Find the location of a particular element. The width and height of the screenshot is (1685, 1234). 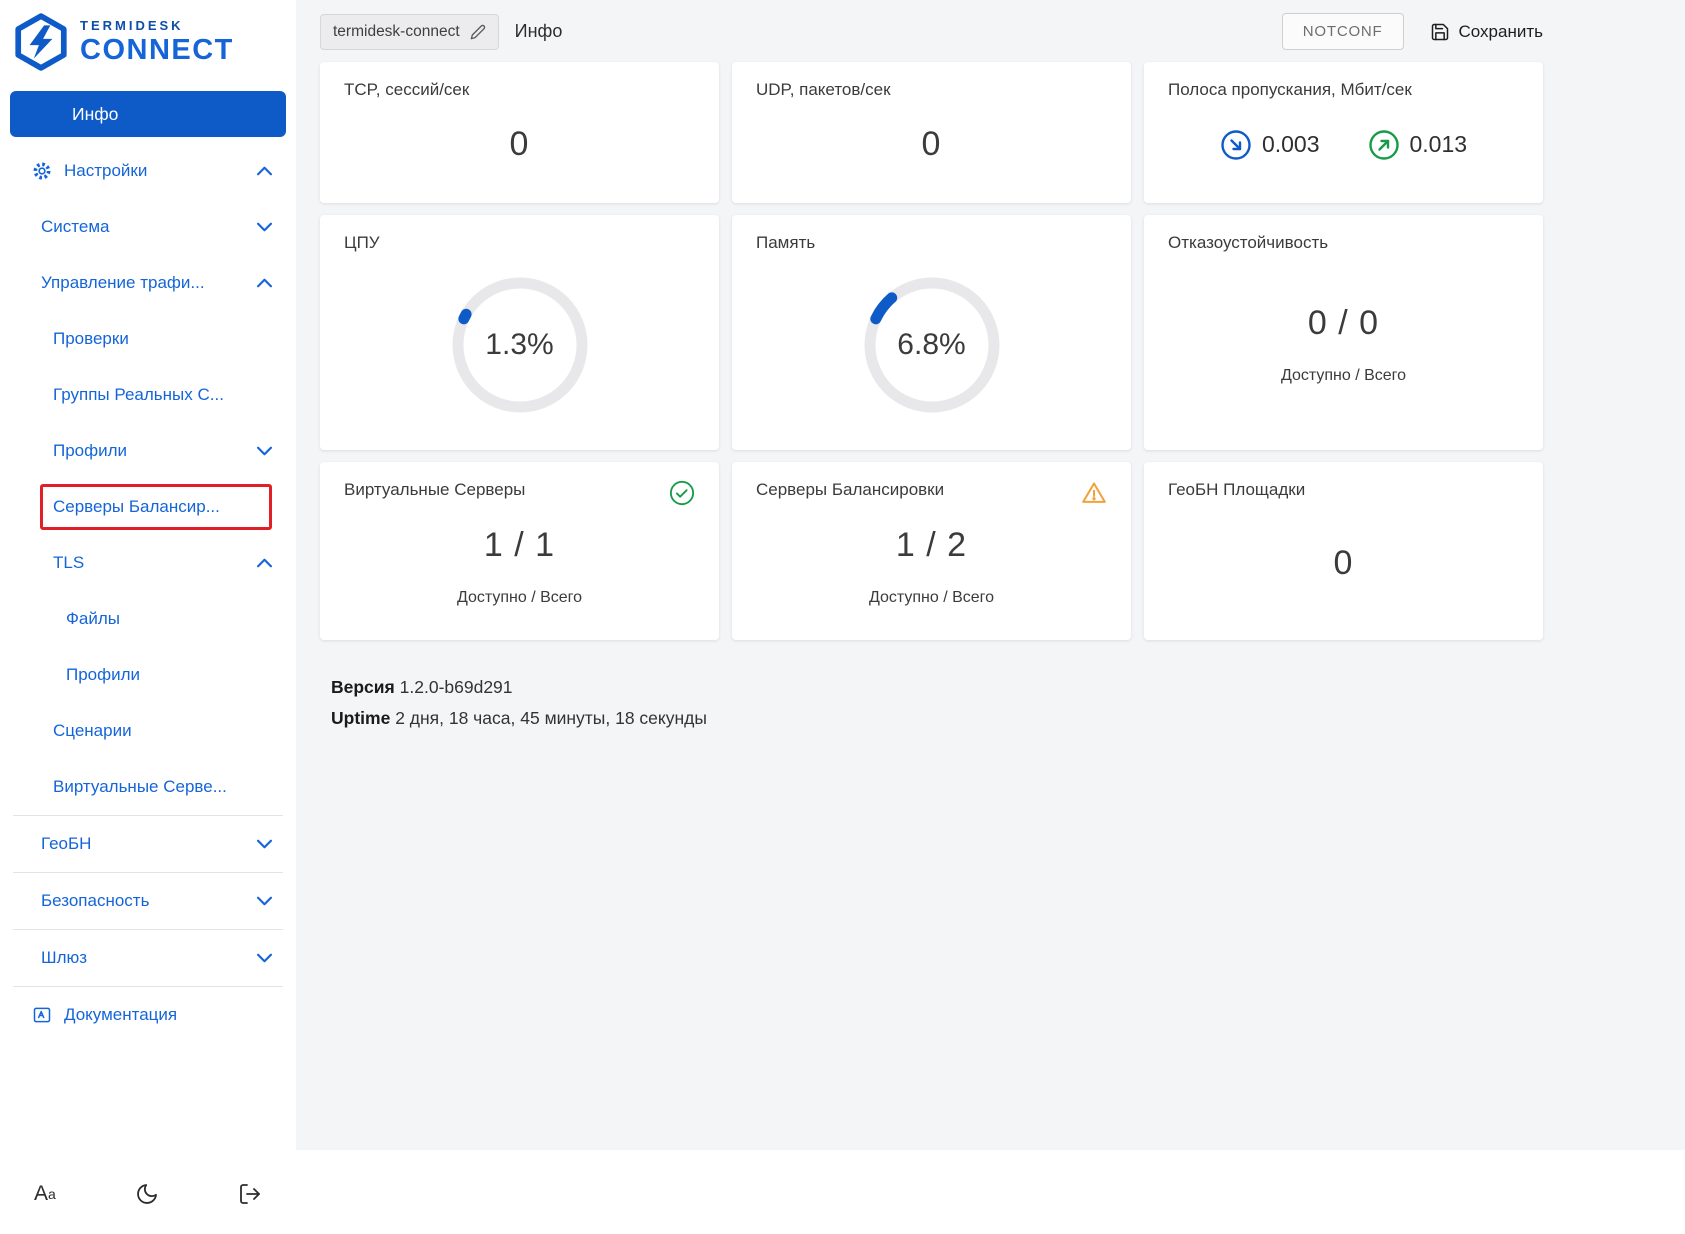

hostname-text: termidesk-connect is located at coordinates (396, 31).